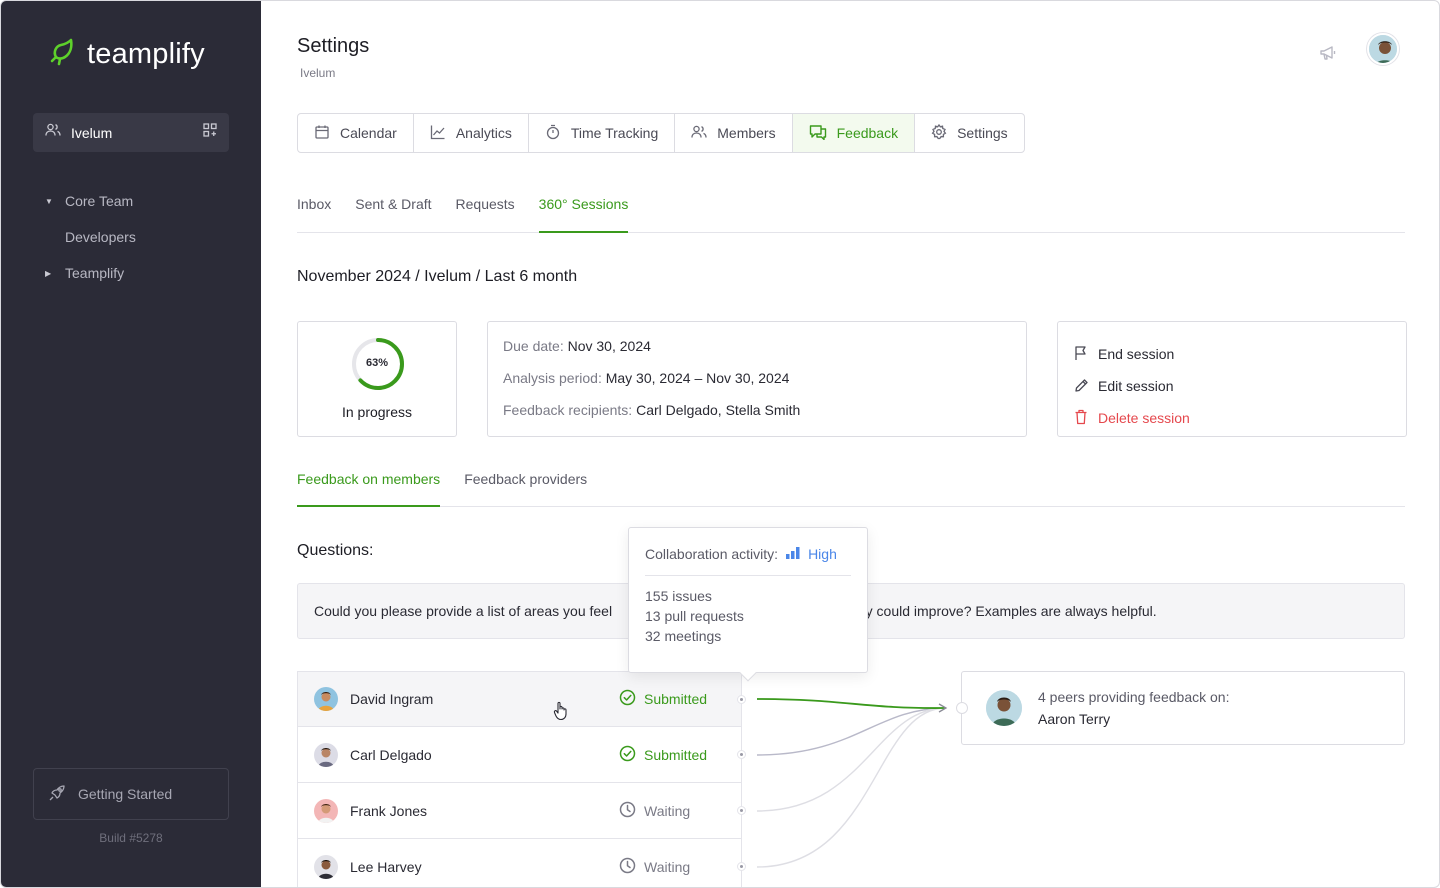 Image resolution: width=1440 pixels, height=888 pixels. What do you see at coordinates (391, 754) in the screenshot?
I see `person-name: Carl Delgado` at bounding box center [391, 754].